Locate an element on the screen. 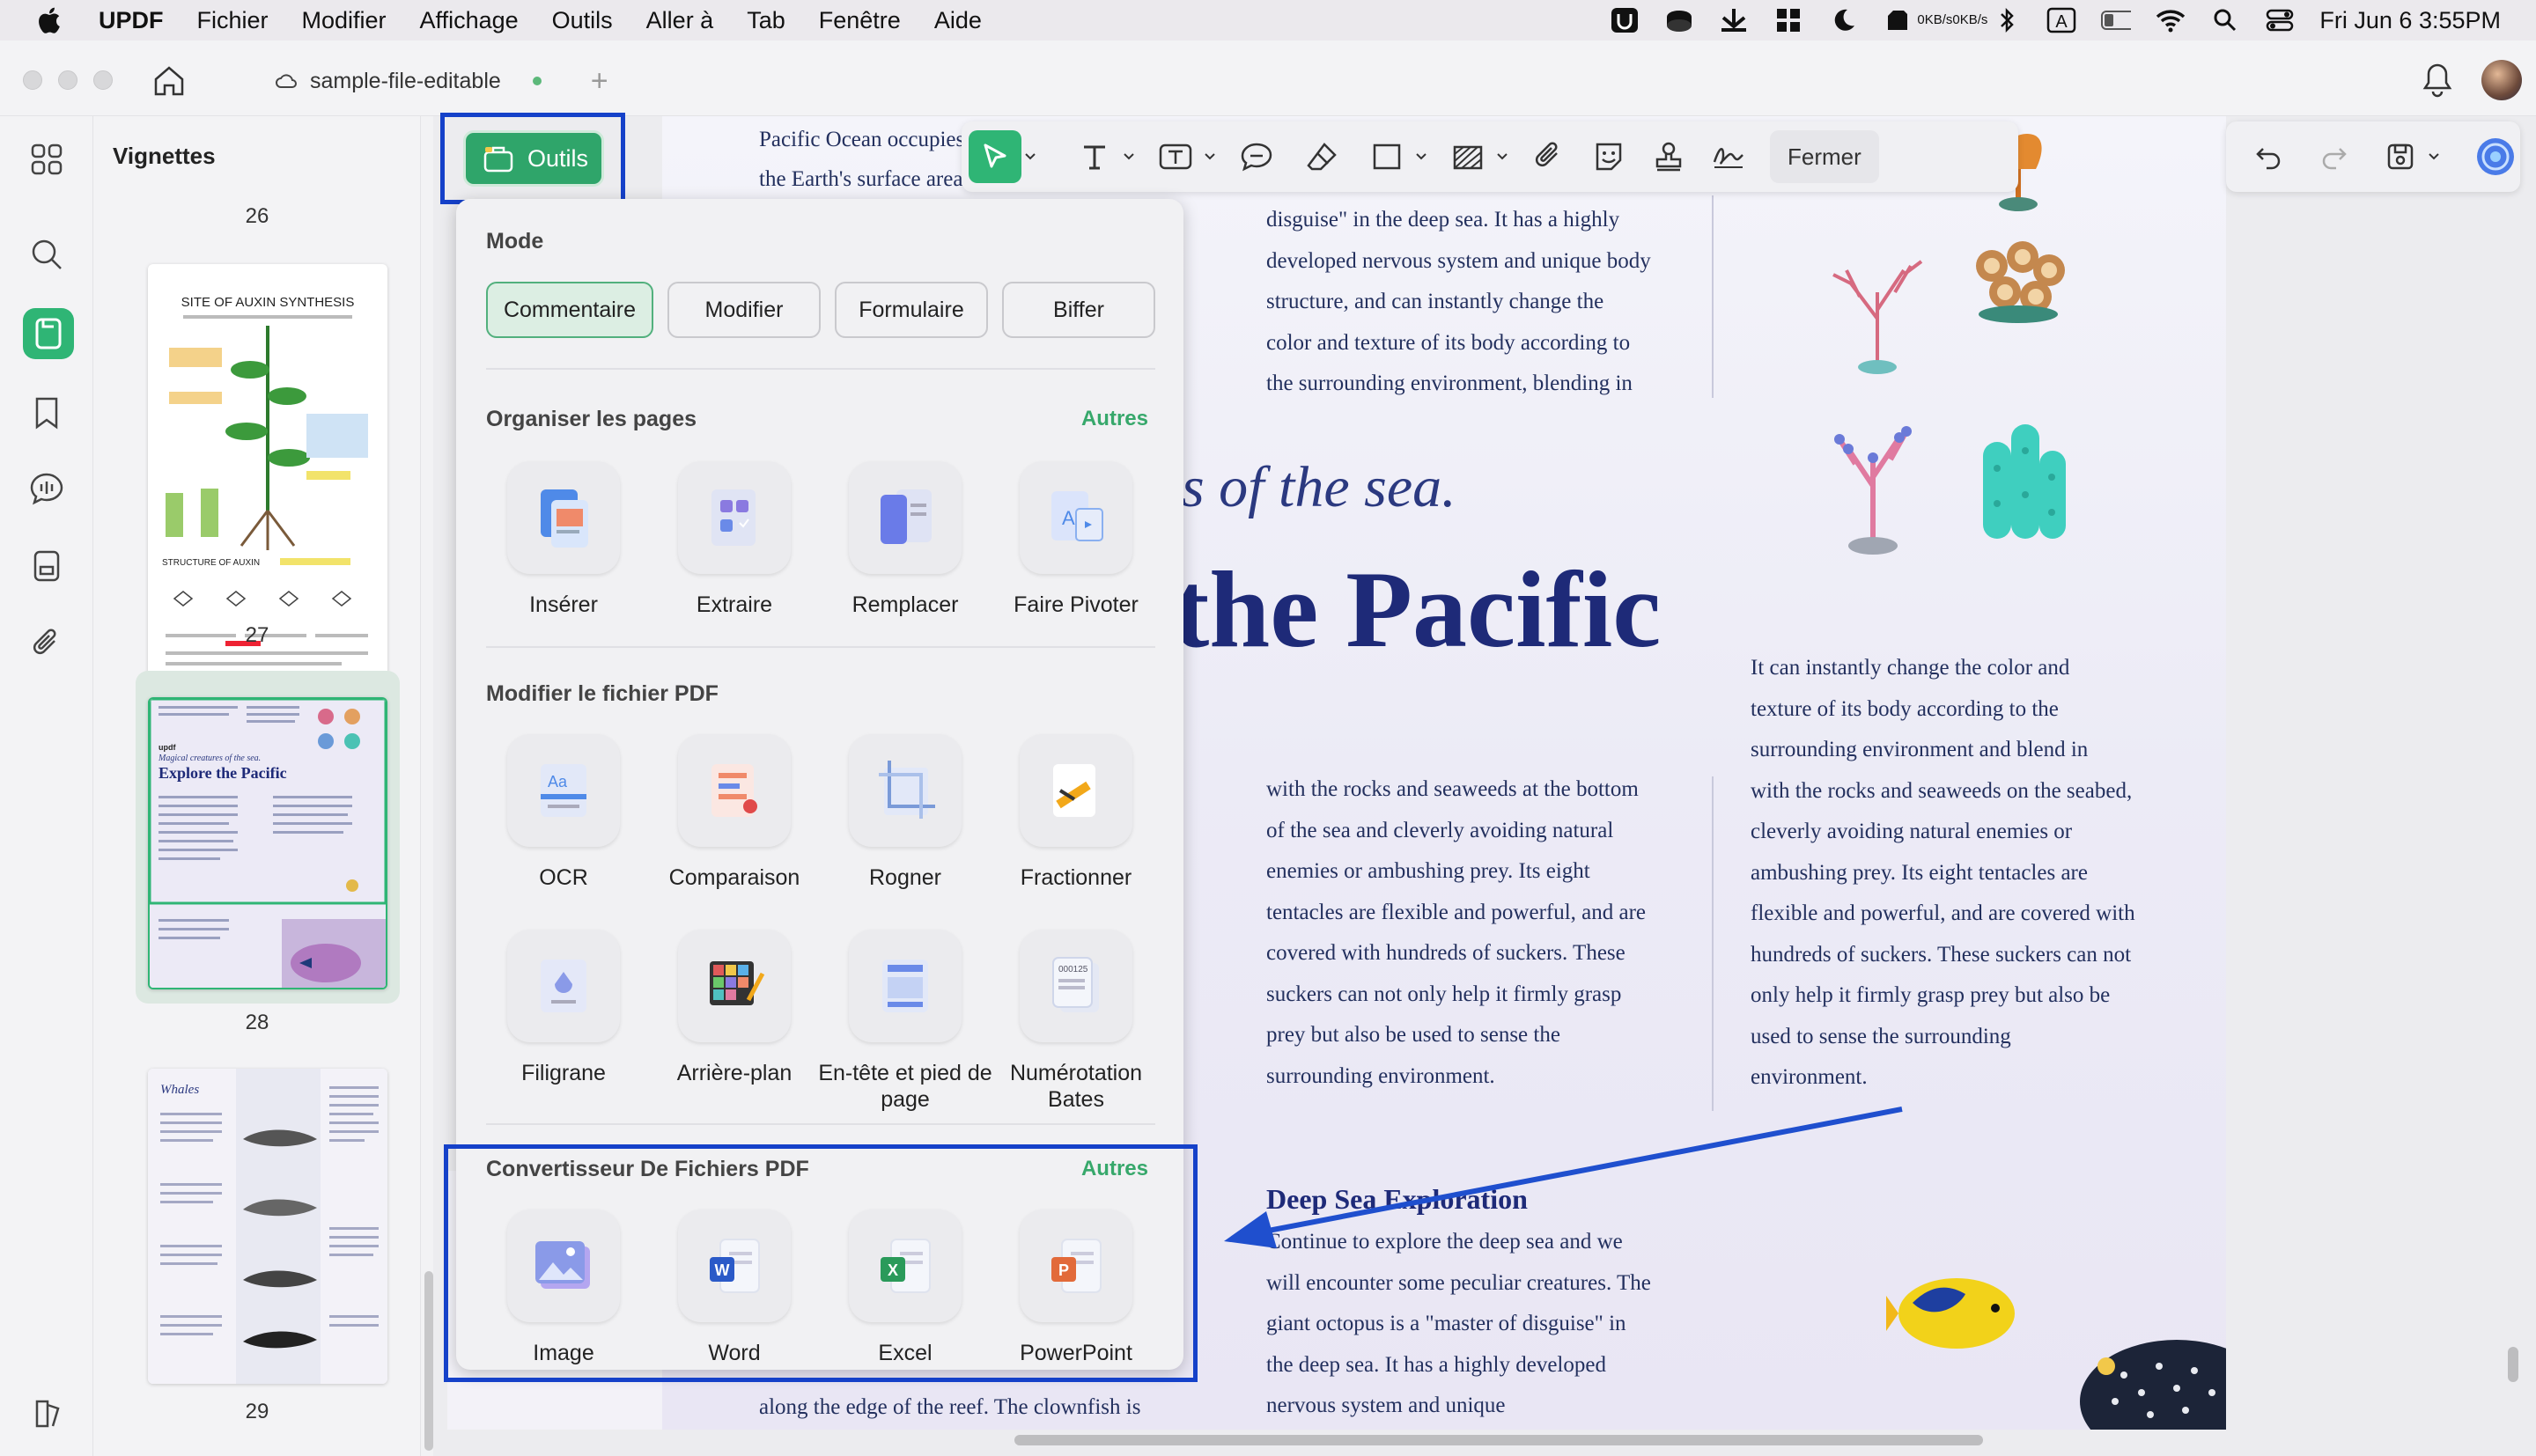 The height and width of the screenshot is (1456, 2536). user-avatar is located at coordinates (2501, 80).